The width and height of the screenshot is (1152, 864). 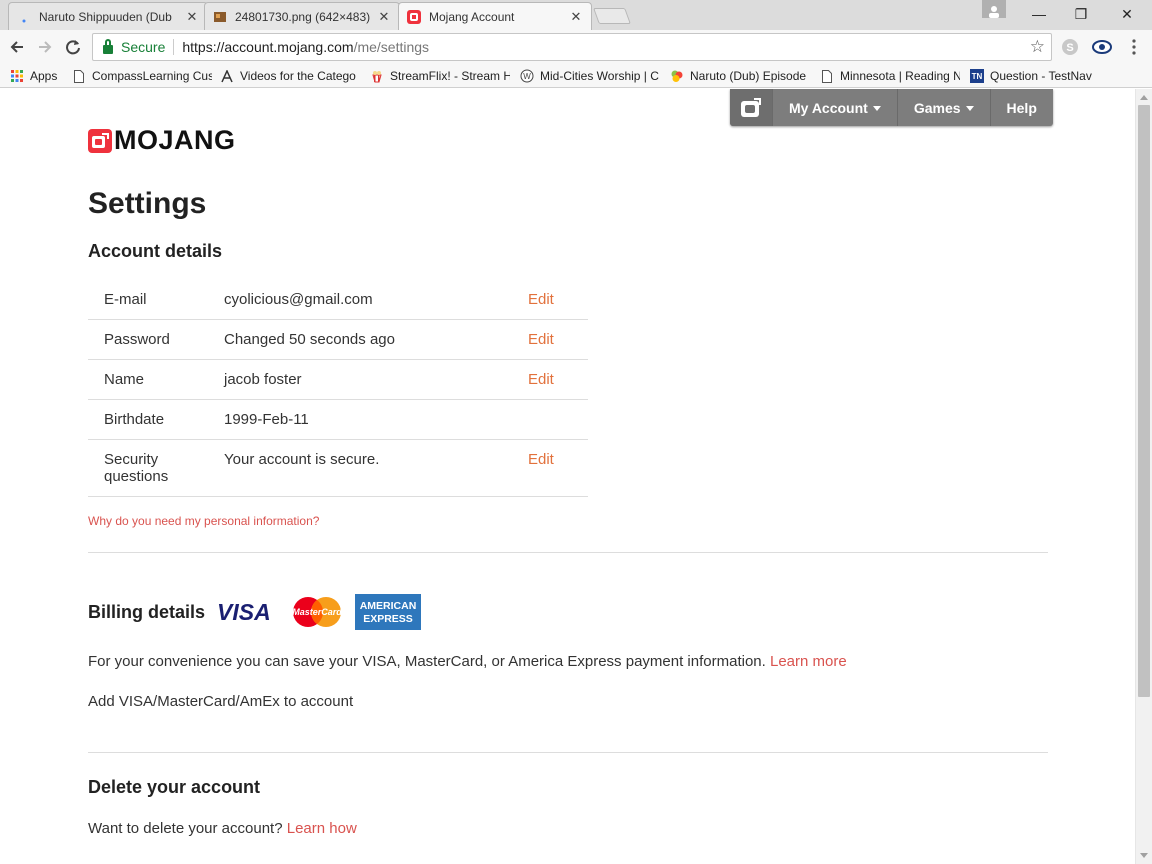 What do you see at coordinates (152, 76) in the screenshot?
I see `bookmark-label: CompassLearning Cus` at bounding box center [152, 76].